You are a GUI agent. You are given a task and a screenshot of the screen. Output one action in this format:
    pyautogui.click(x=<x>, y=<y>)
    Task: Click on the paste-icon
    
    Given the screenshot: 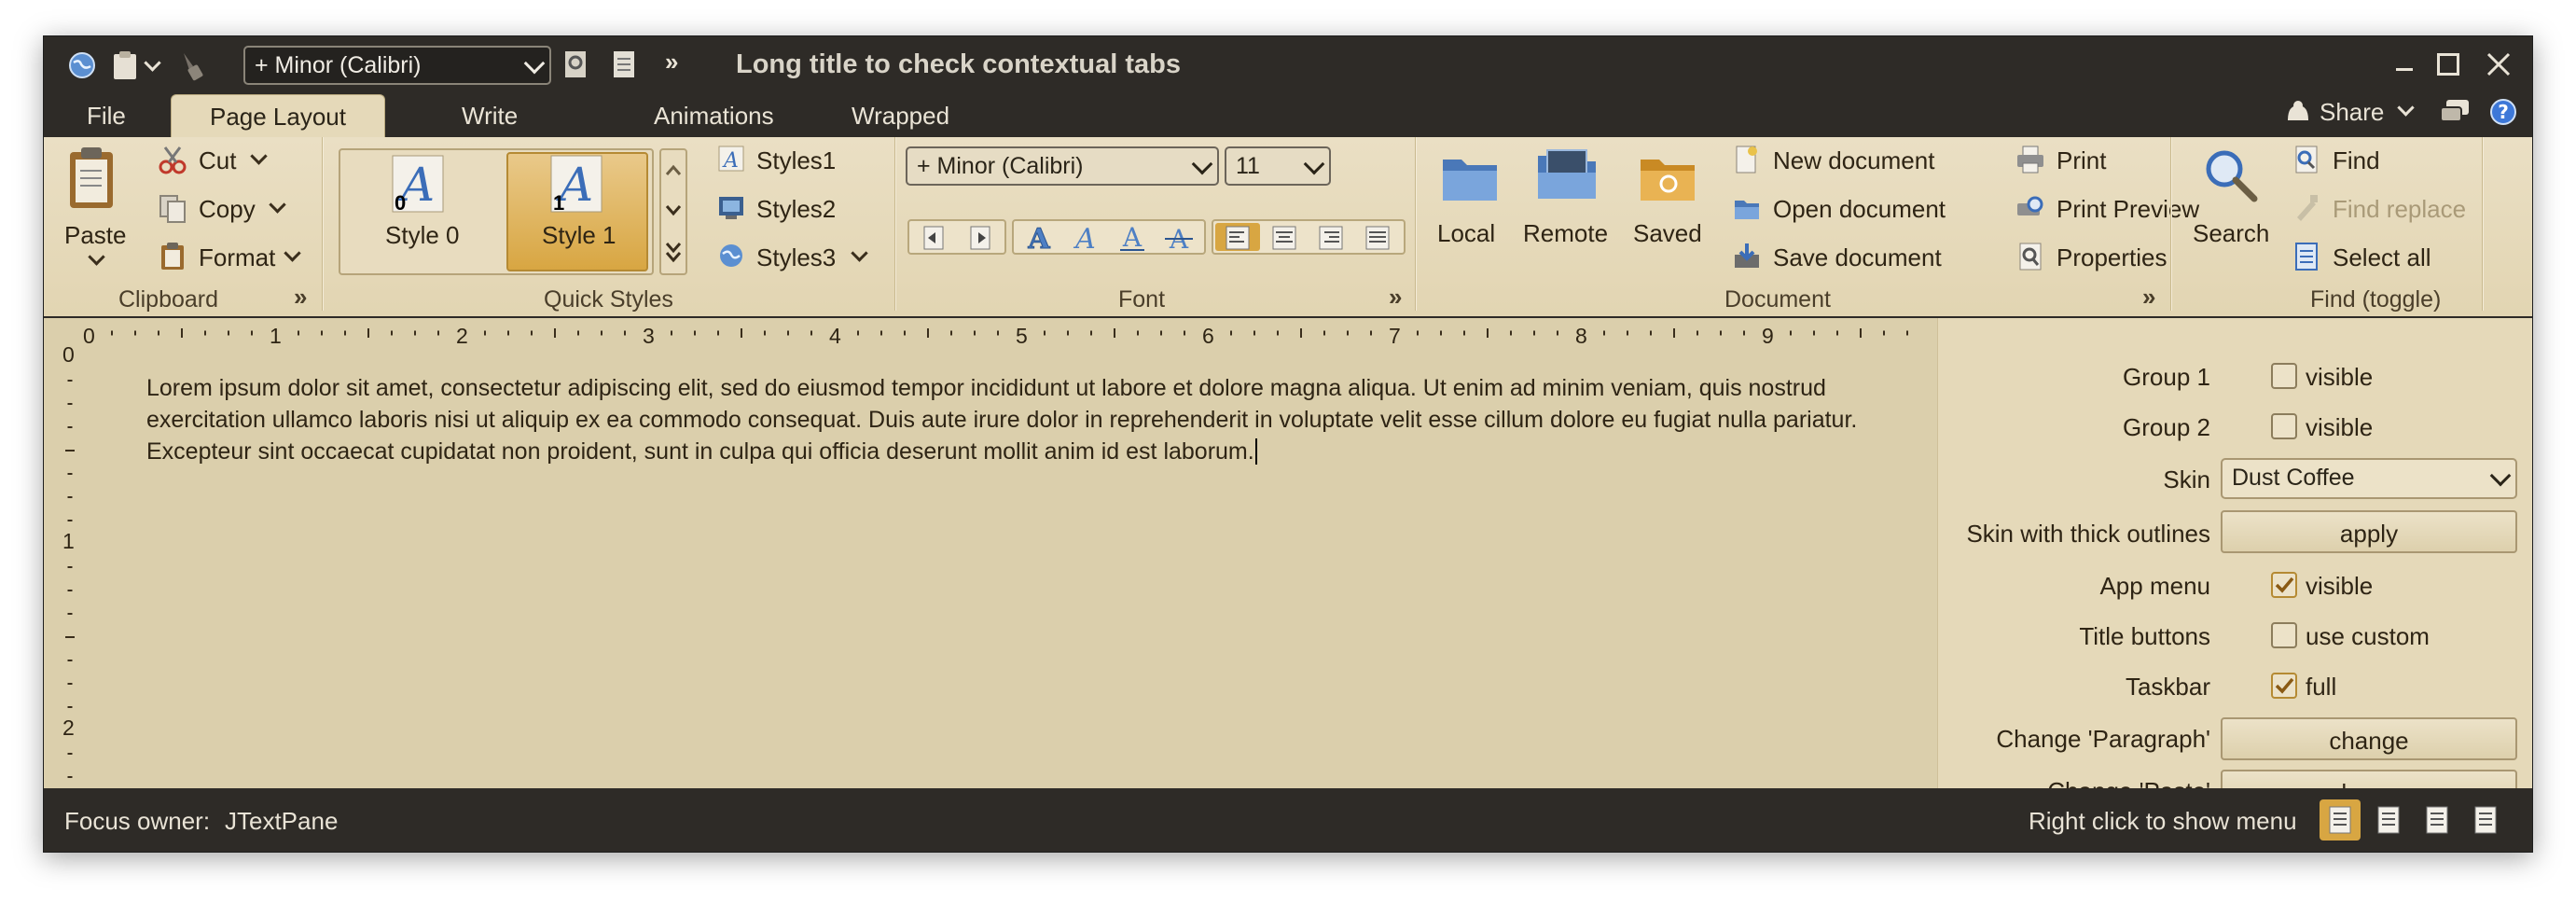 What is the action you would take?
    pyautogui.click(x=125, y=65)
    